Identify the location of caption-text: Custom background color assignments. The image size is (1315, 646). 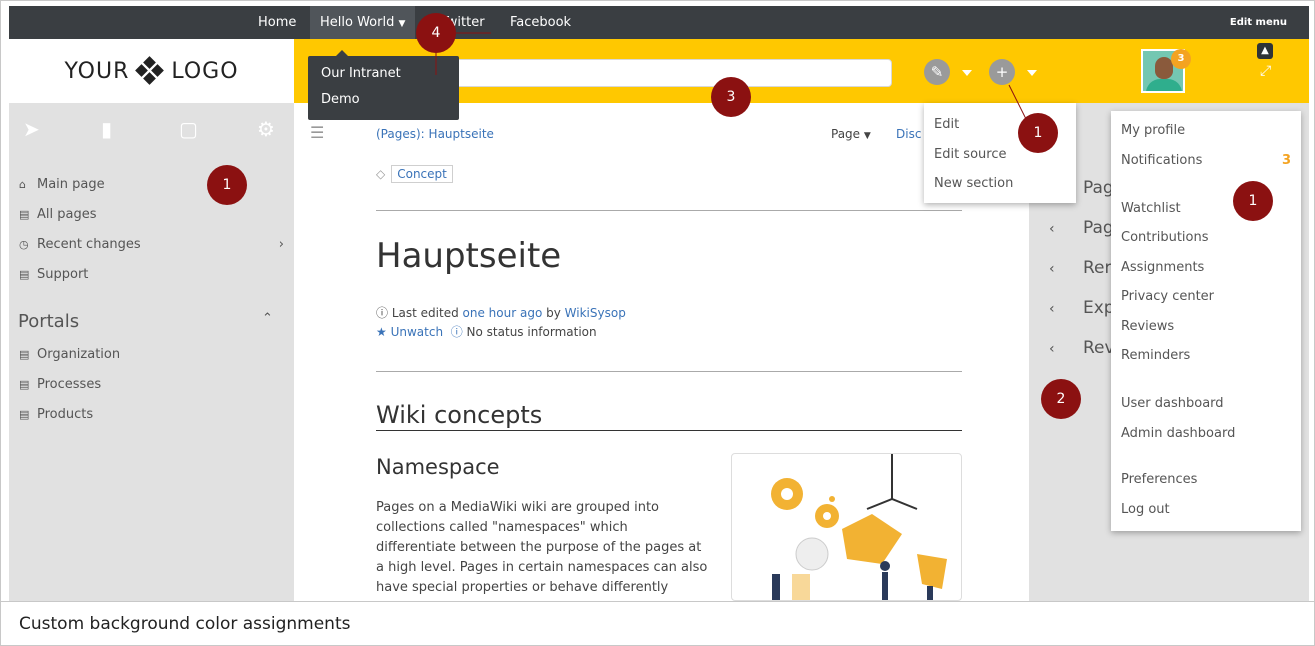
(185, 624).